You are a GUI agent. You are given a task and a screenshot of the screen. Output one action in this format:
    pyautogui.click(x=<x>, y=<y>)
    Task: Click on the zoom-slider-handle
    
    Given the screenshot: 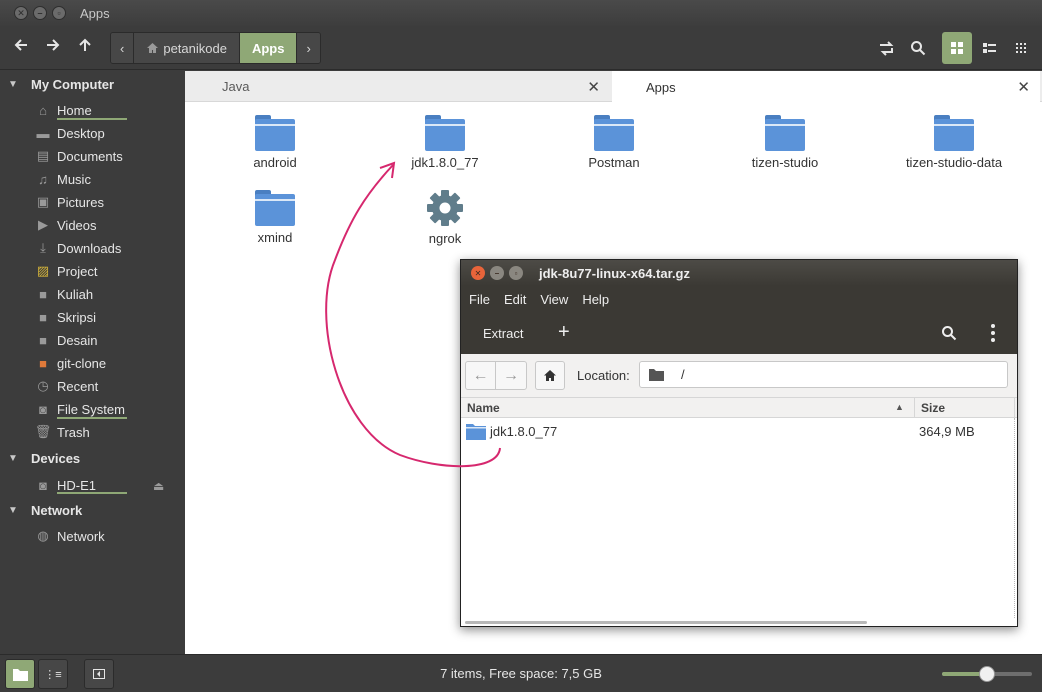 What is the action you would take?
    pyautogui.click(x=987, y=674)
    